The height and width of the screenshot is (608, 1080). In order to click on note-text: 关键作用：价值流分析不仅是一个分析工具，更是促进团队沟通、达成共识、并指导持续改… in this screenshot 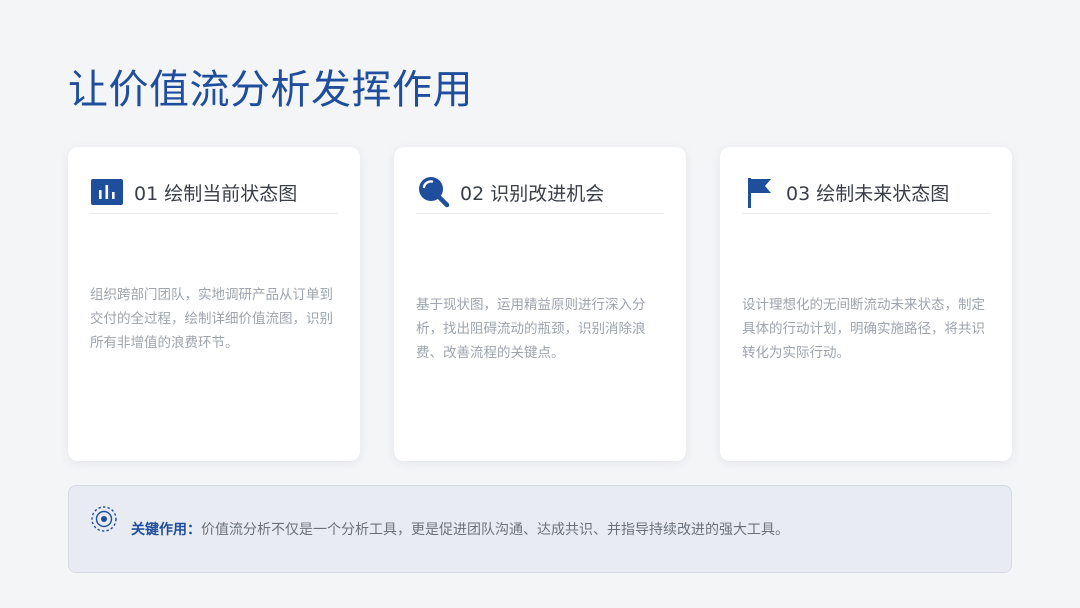, I will do `click(460, 530)`.